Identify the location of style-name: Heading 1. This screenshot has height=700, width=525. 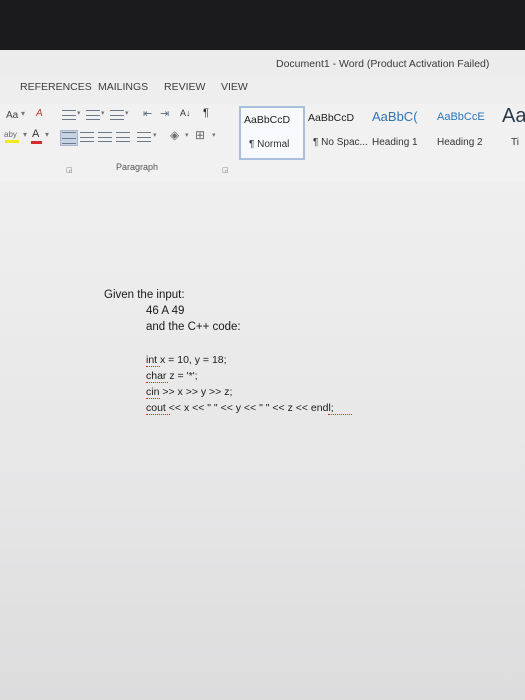
(395, 142).